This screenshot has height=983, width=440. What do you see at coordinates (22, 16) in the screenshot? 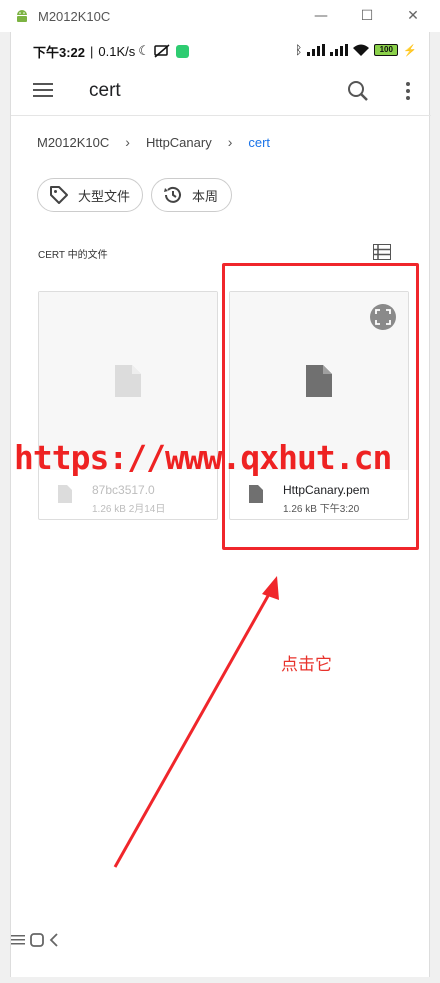
I see `android-icon` at bounding box center [22, 16].